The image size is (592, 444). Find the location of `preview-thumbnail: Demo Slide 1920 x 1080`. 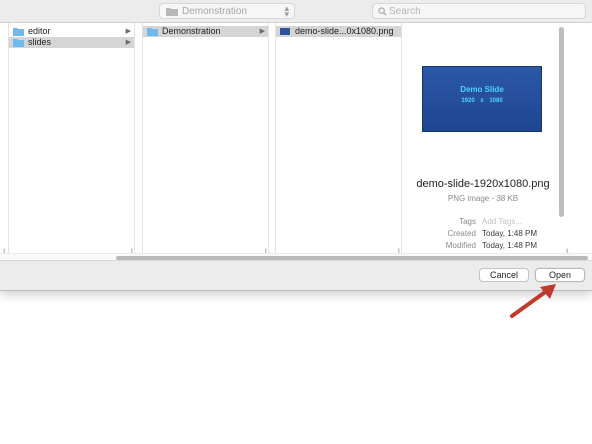

preview-thumbnail: Demo Slide 1920 x 1080 is located at coordinates (482, 99).